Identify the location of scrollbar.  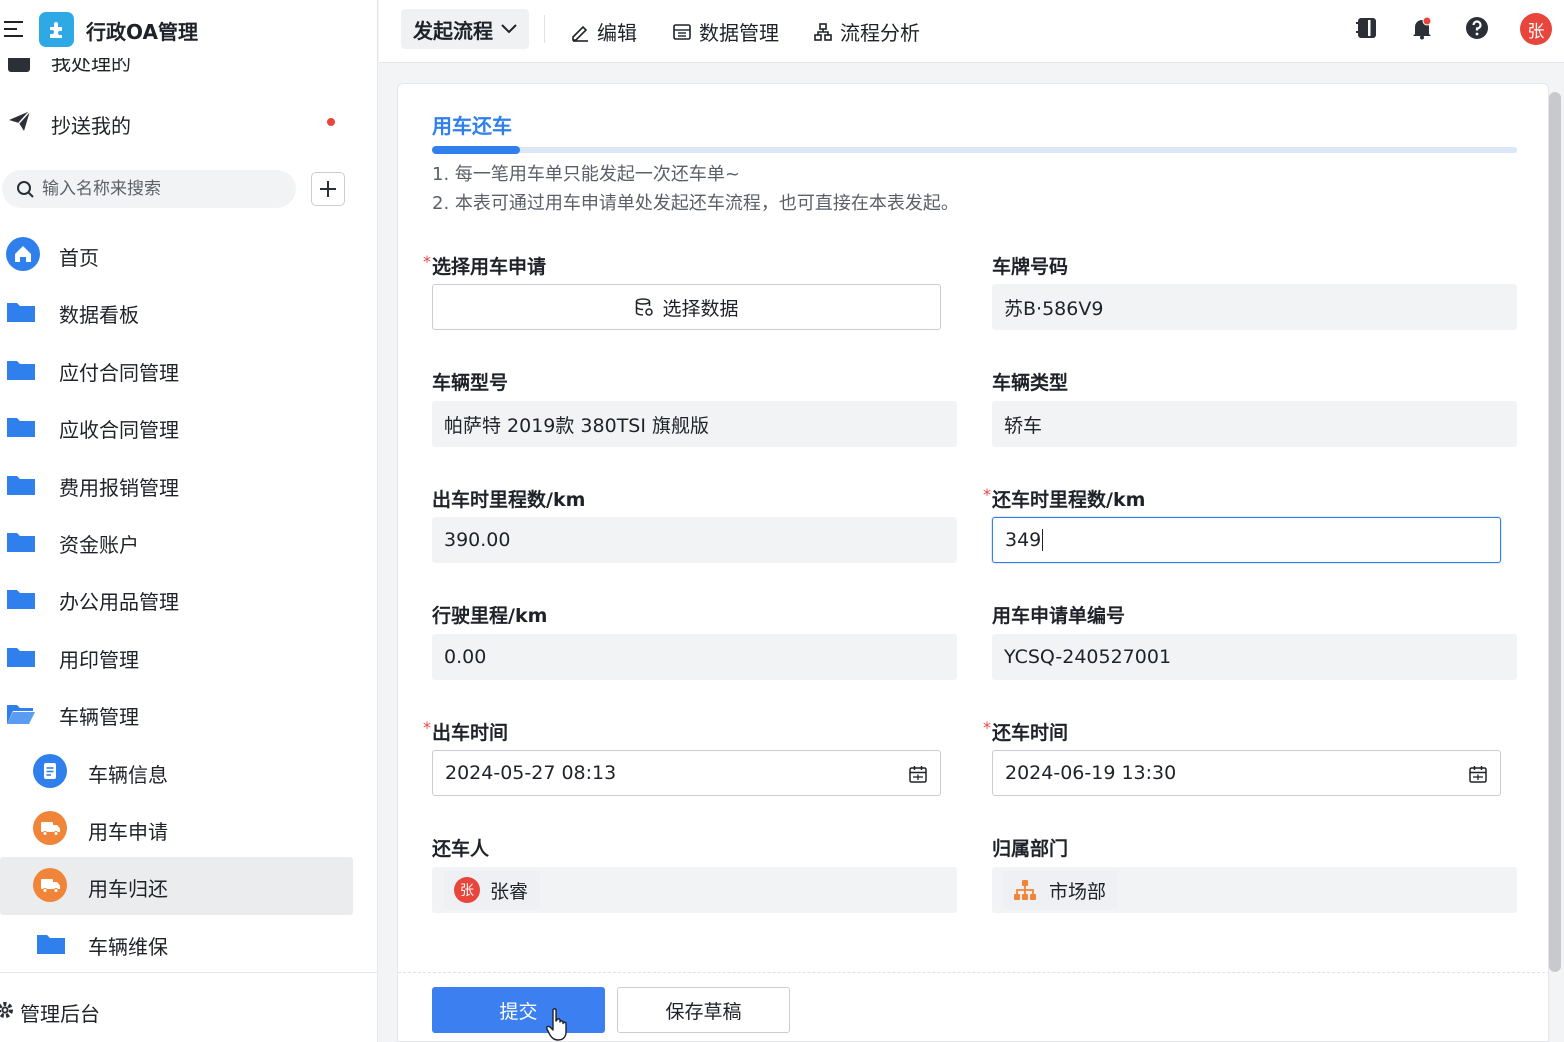
(1555, 532).